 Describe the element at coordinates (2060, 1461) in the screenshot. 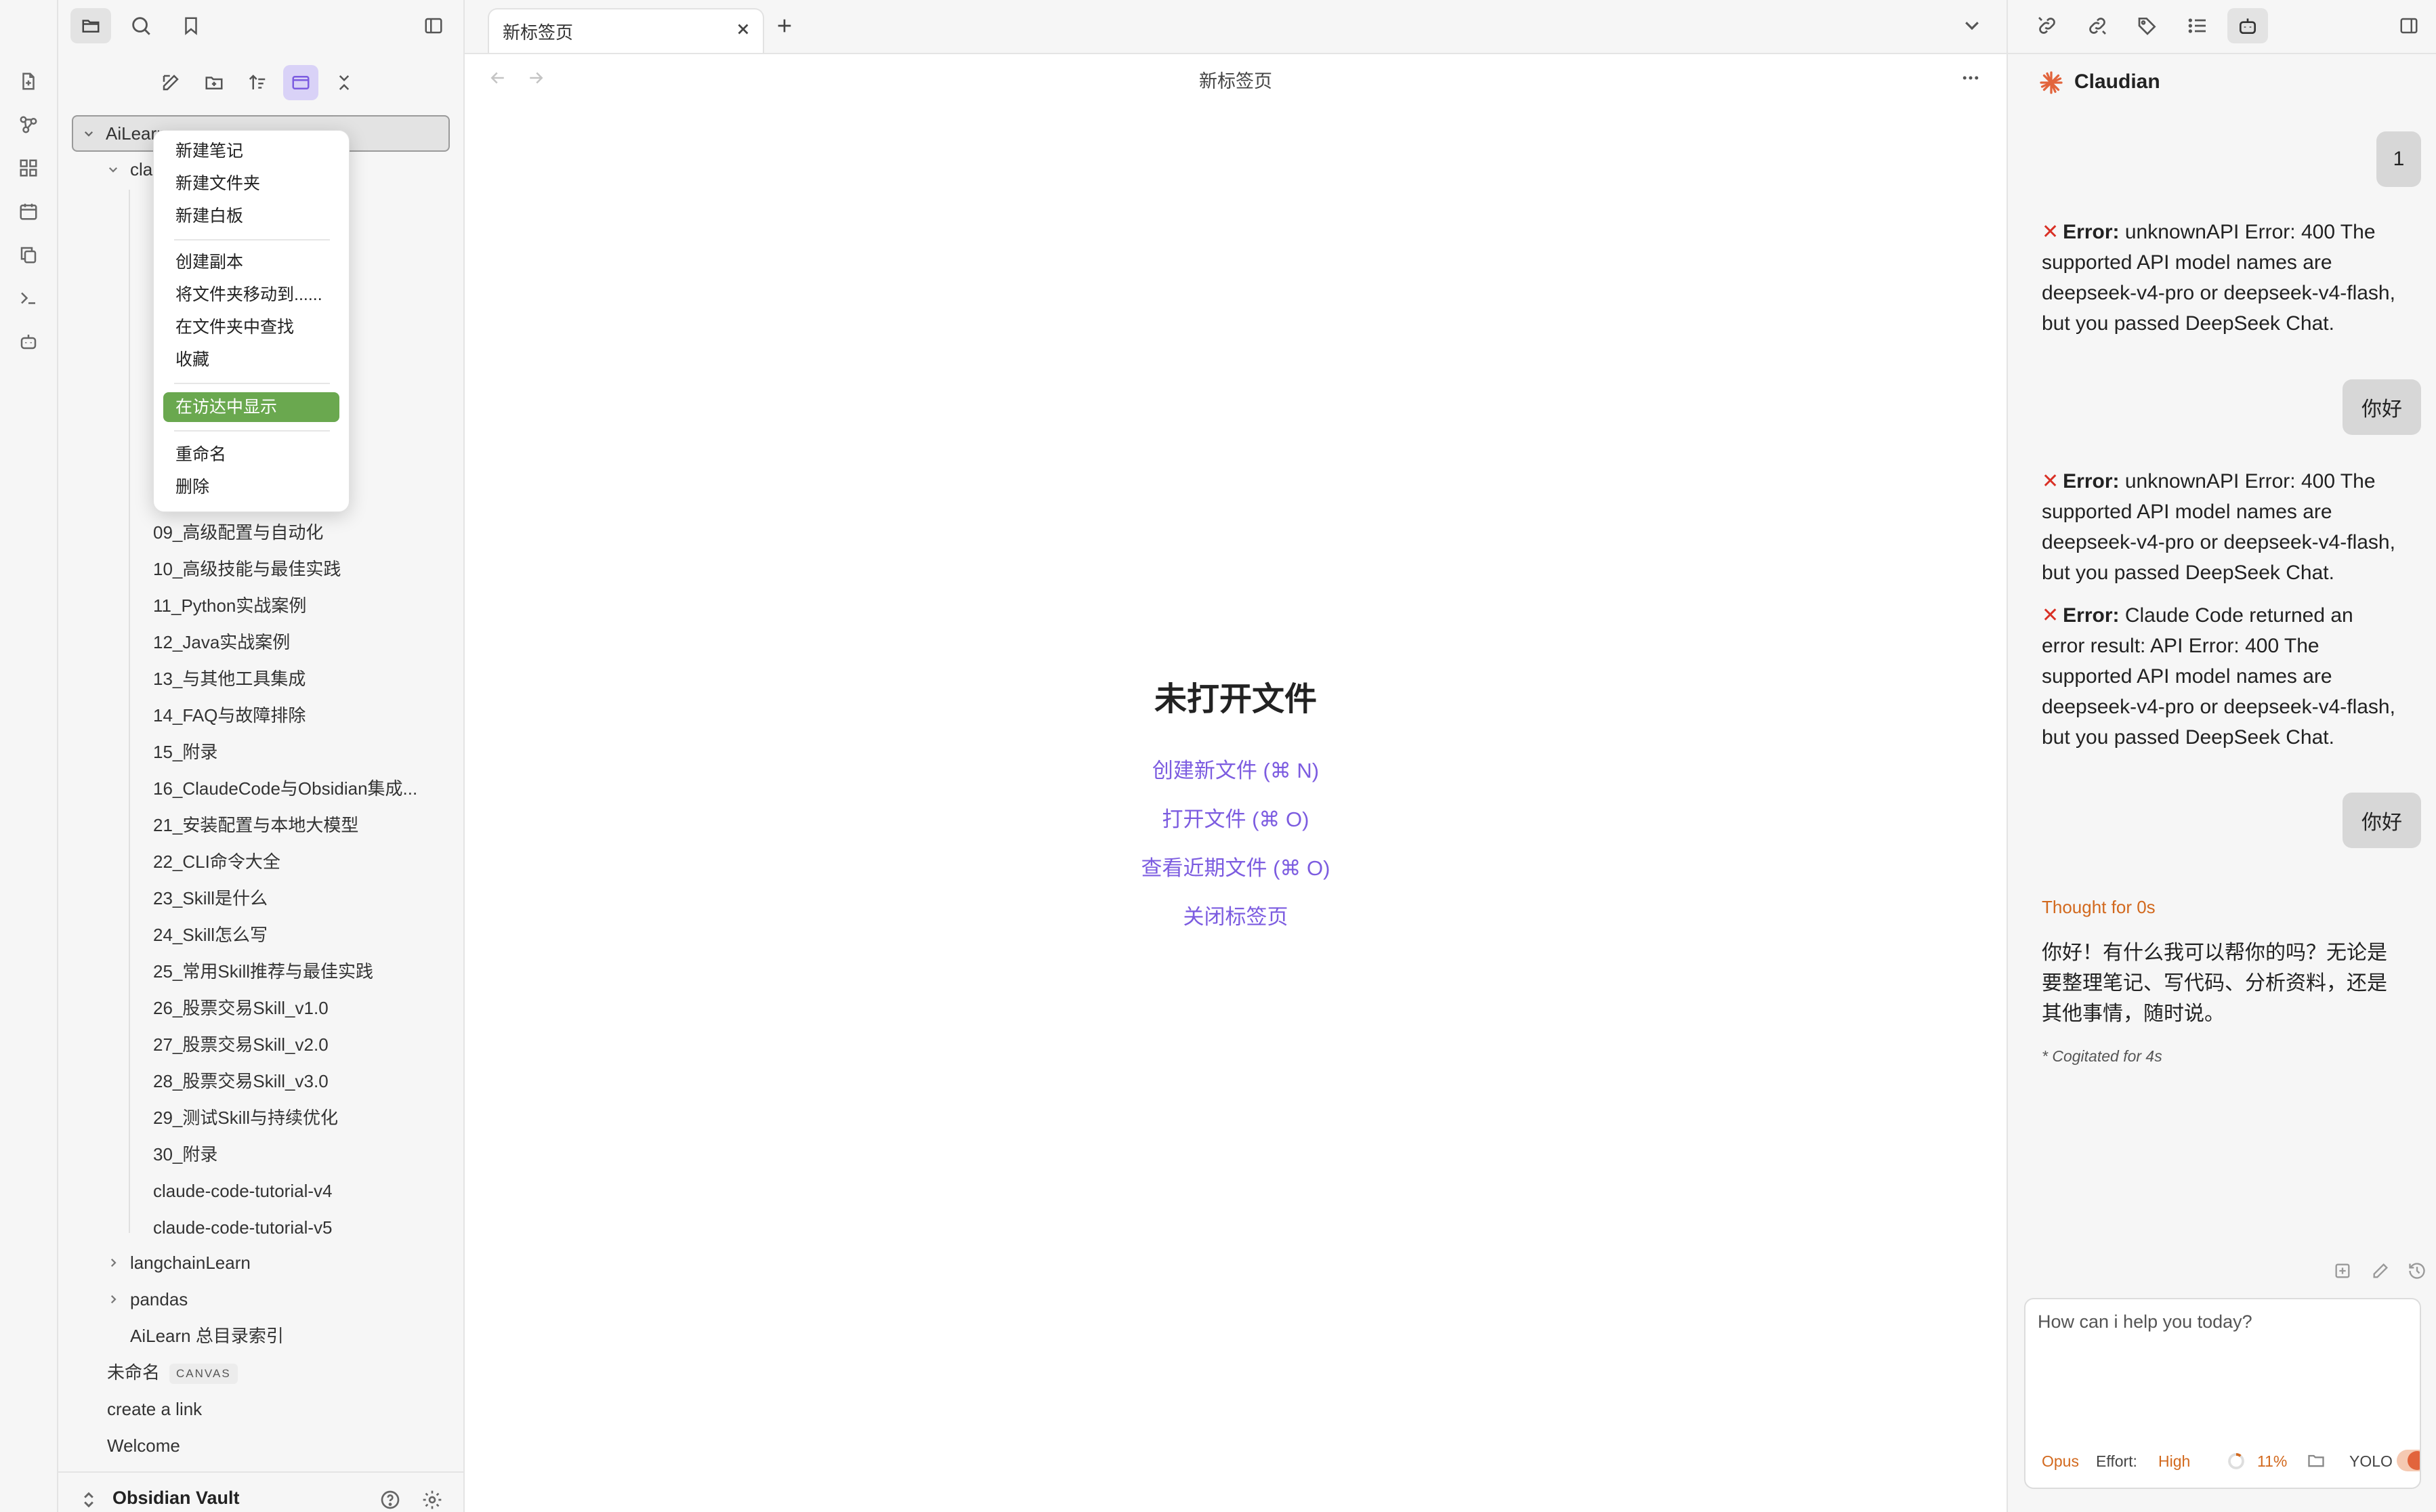

I see `model-selector: Opus` at that location.